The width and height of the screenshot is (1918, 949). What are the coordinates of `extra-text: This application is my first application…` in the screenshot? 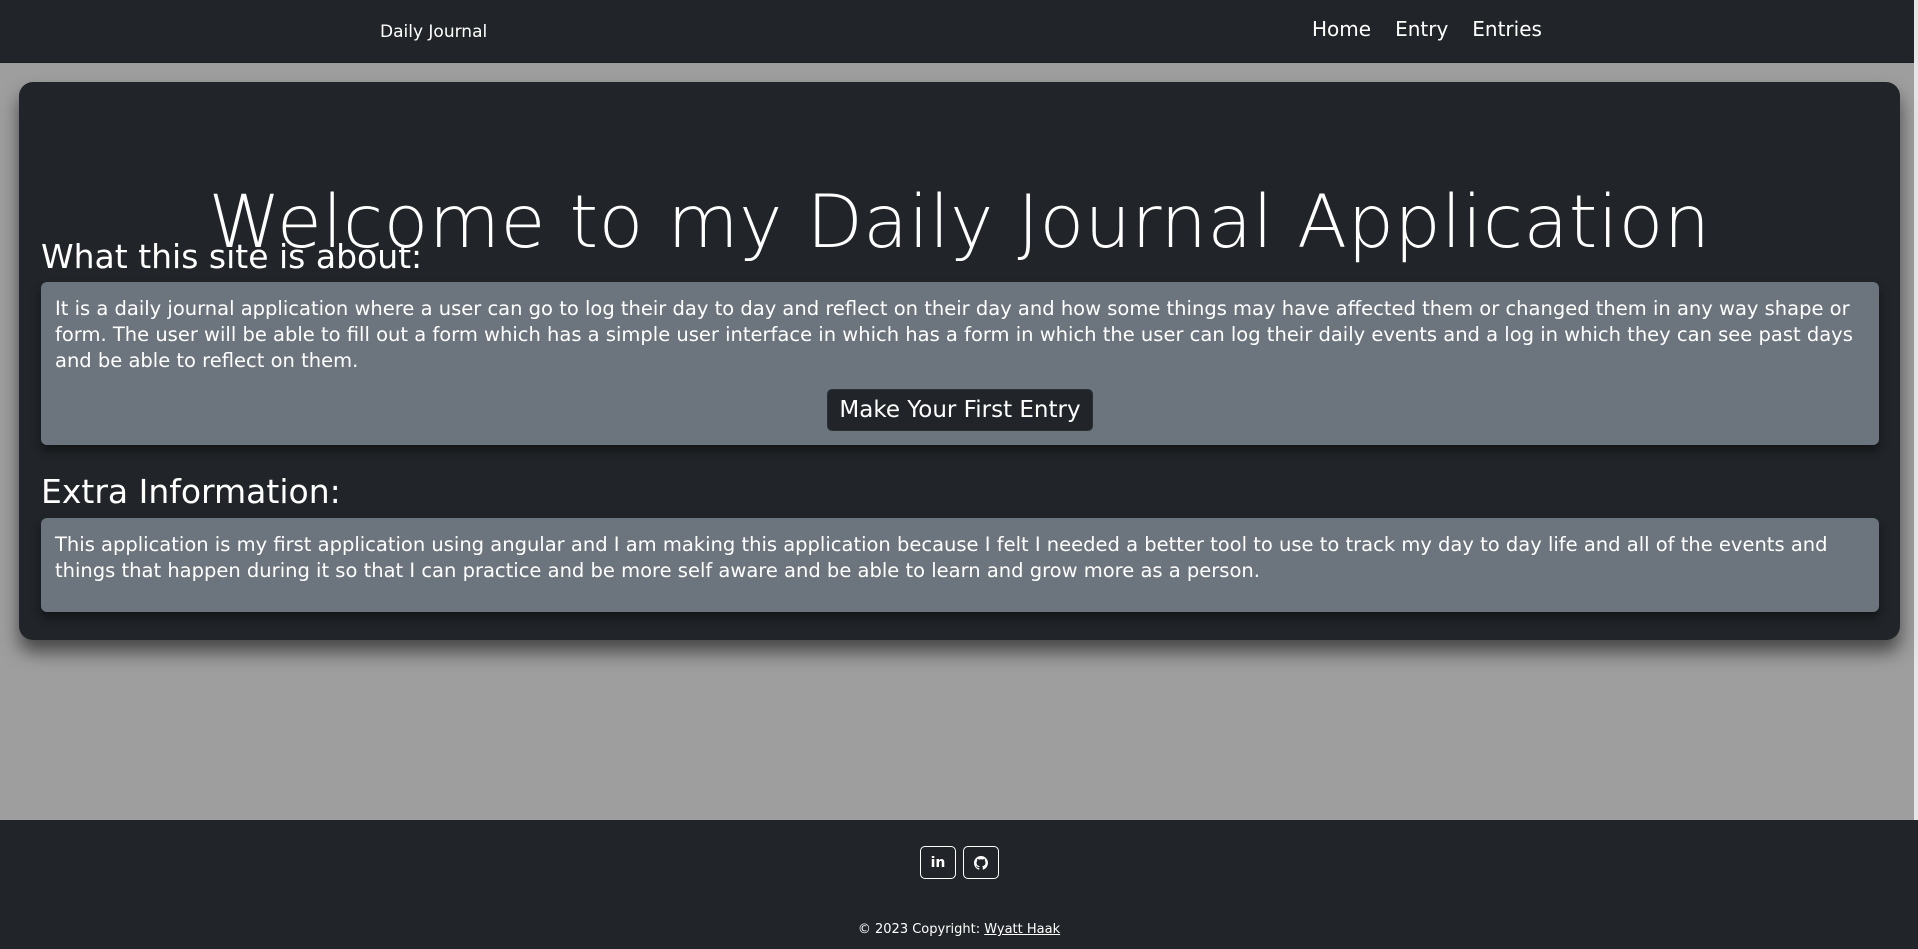 It's located at (941, 557).